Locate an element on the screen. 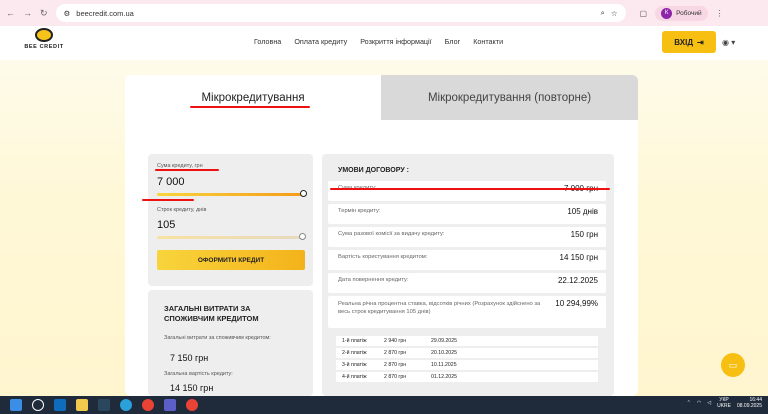 This screenshot has height=414, width=768. payment-date: 29.09.2025 is located at coordinates (444, 341).